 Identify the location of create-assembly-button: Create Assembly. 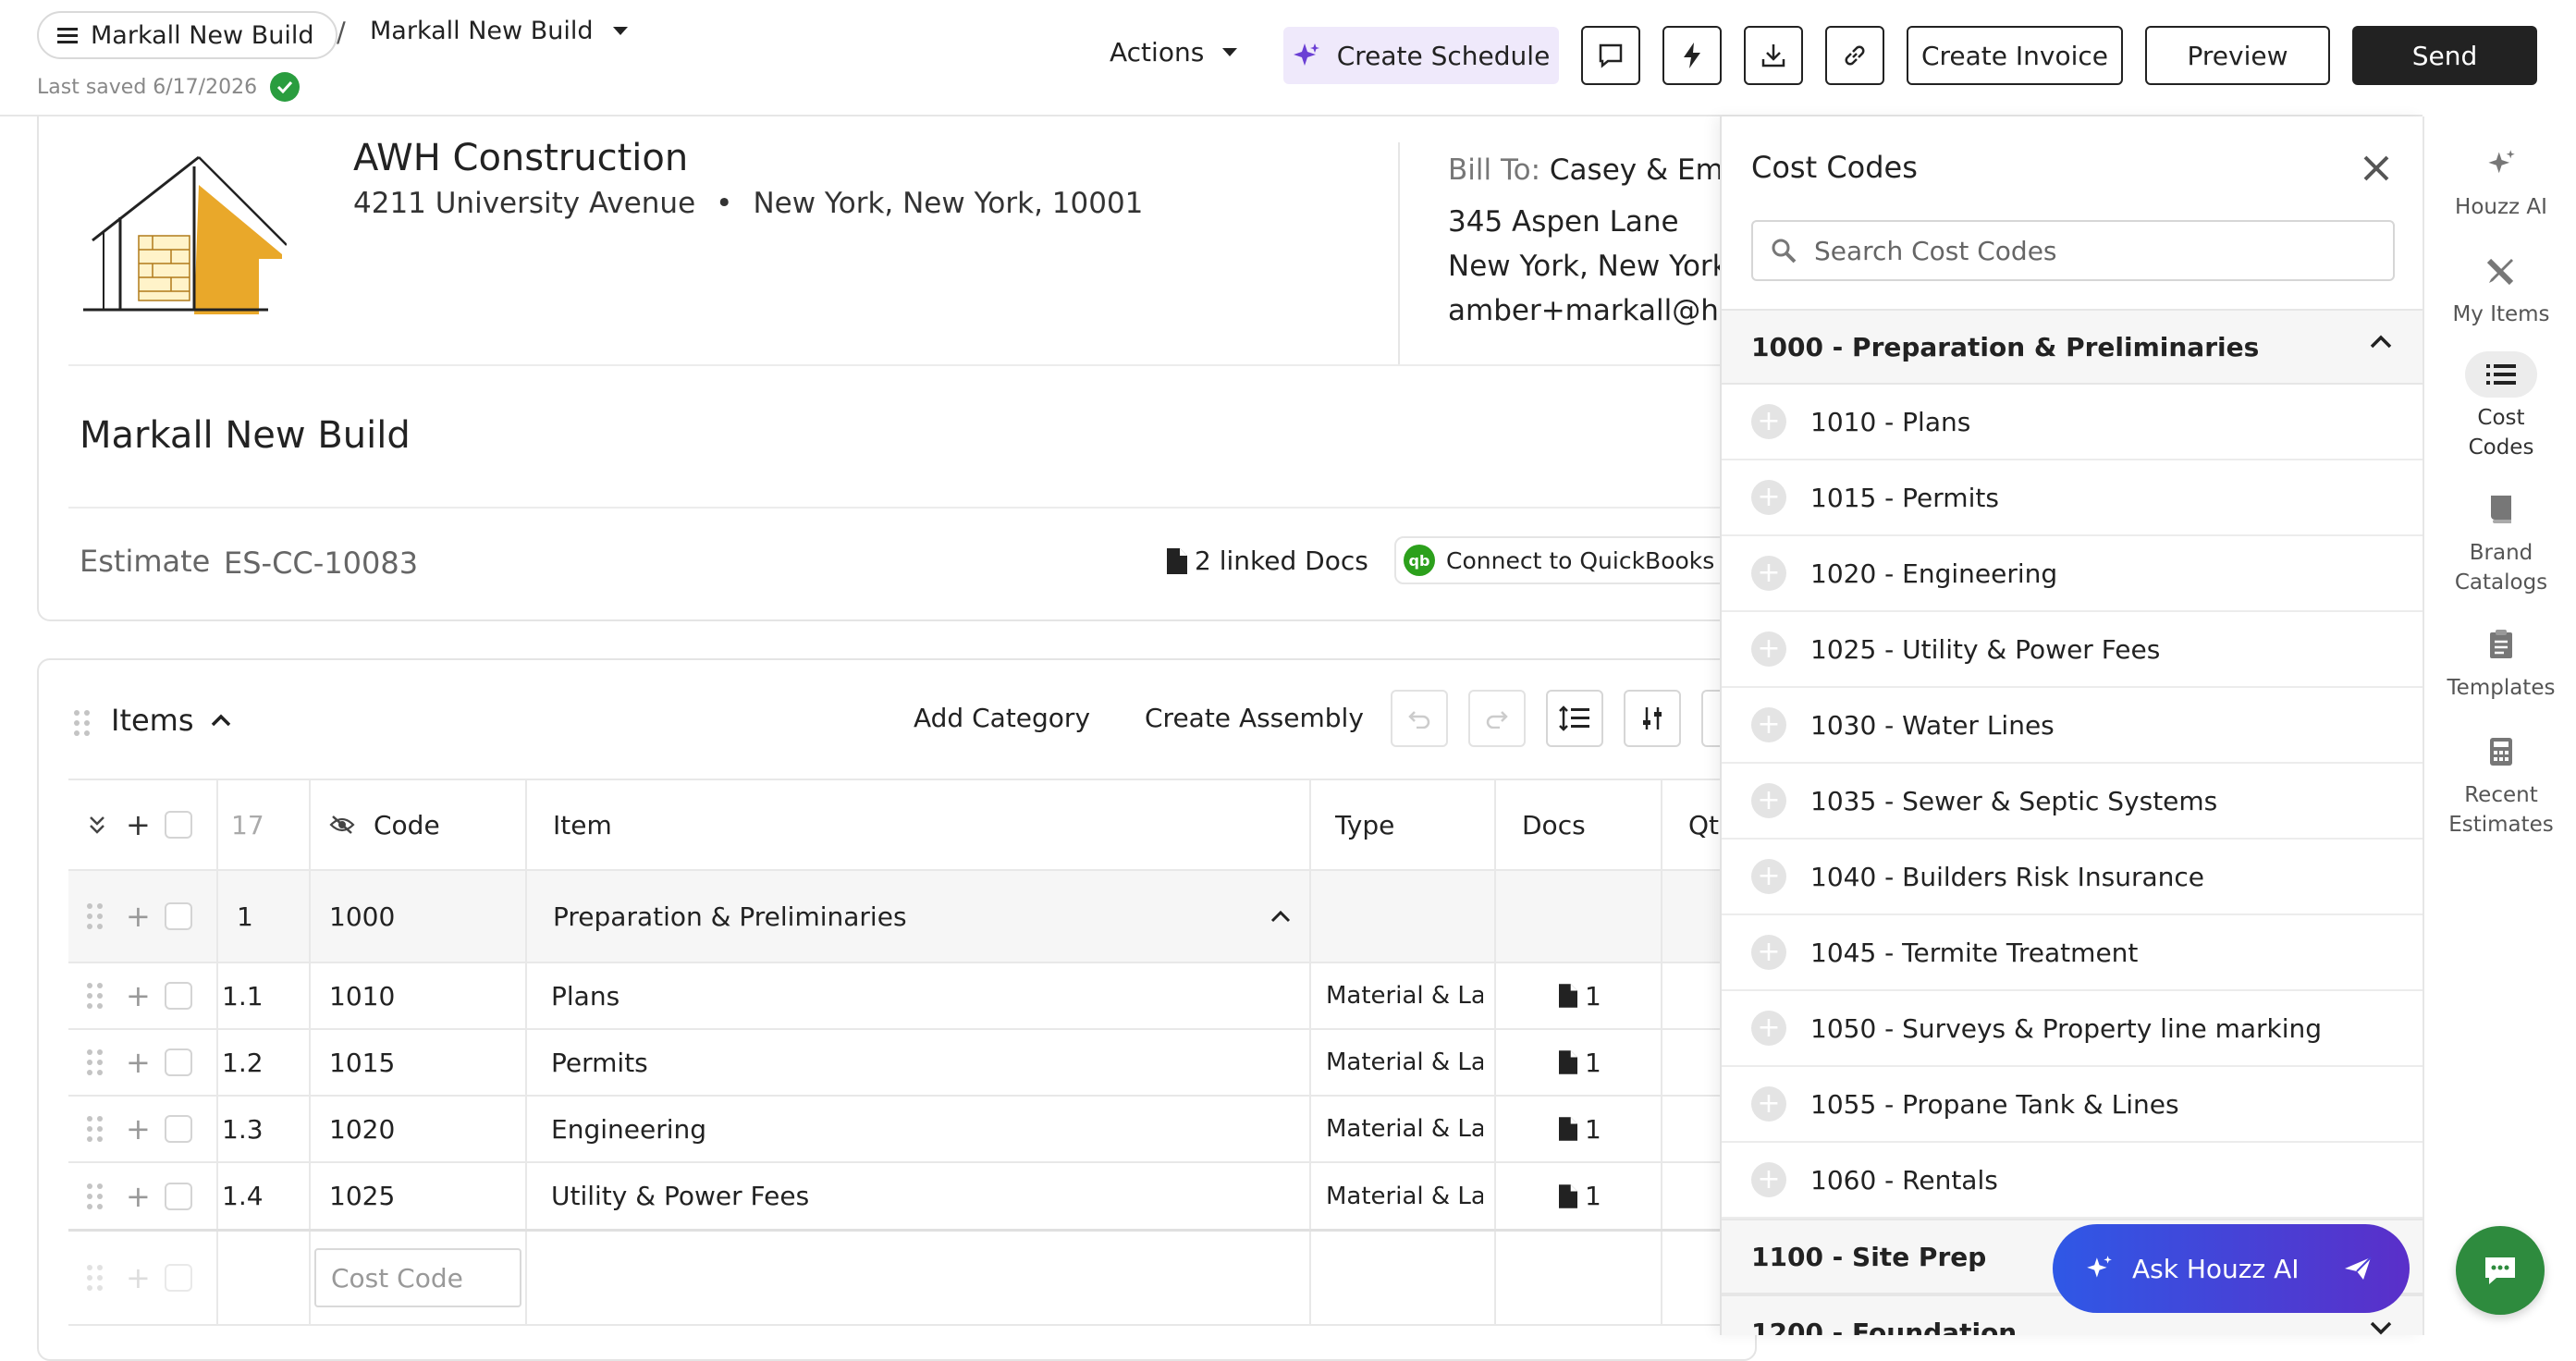
(1254, 718).